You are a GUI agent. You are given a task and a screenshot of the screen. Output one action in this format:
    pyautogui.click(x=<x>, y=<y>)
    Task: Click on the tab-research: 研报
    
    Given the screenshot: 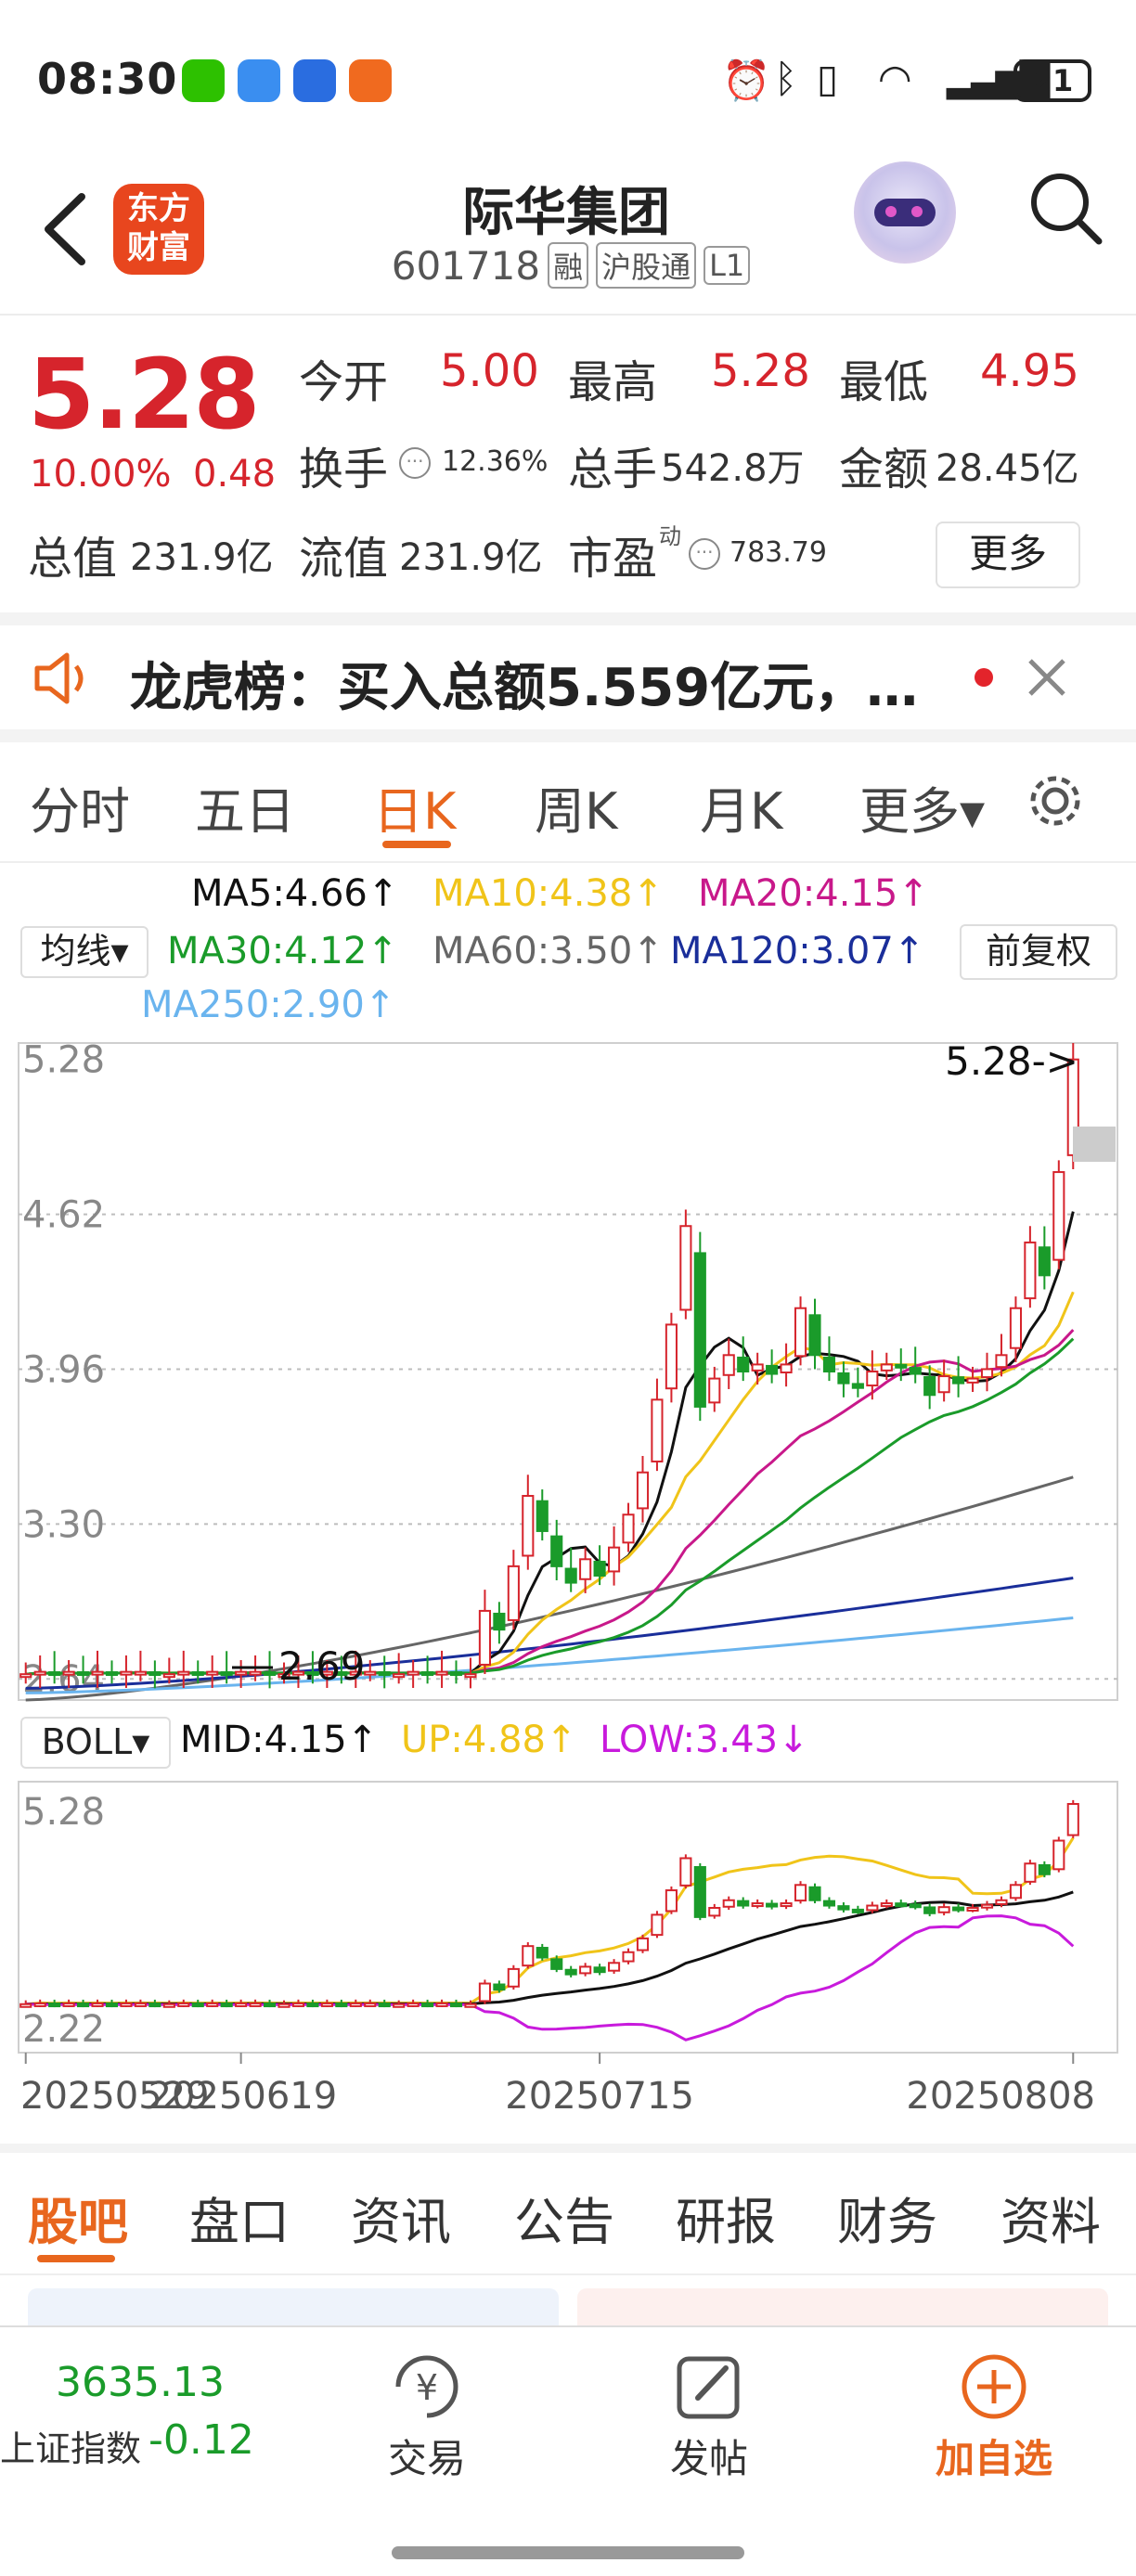 What is the action you would take?
    pyautogui.click(x=726, y=2217)
    